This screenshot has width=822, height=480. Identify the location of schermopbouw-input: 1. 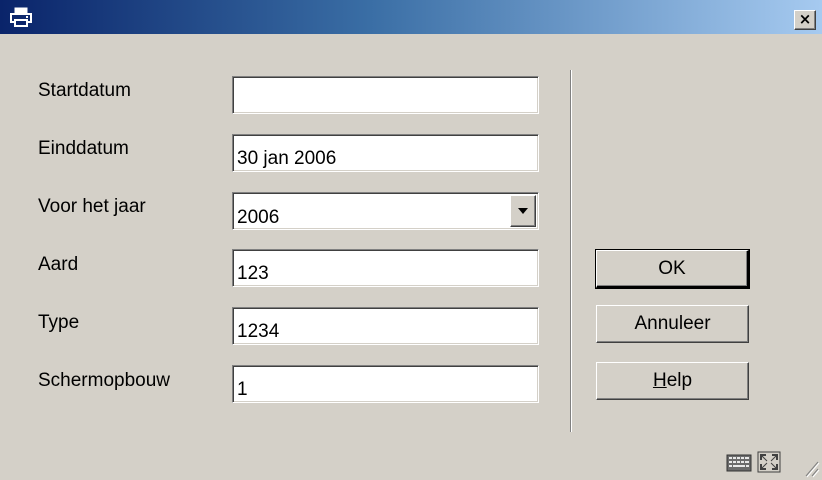
(385, 384).